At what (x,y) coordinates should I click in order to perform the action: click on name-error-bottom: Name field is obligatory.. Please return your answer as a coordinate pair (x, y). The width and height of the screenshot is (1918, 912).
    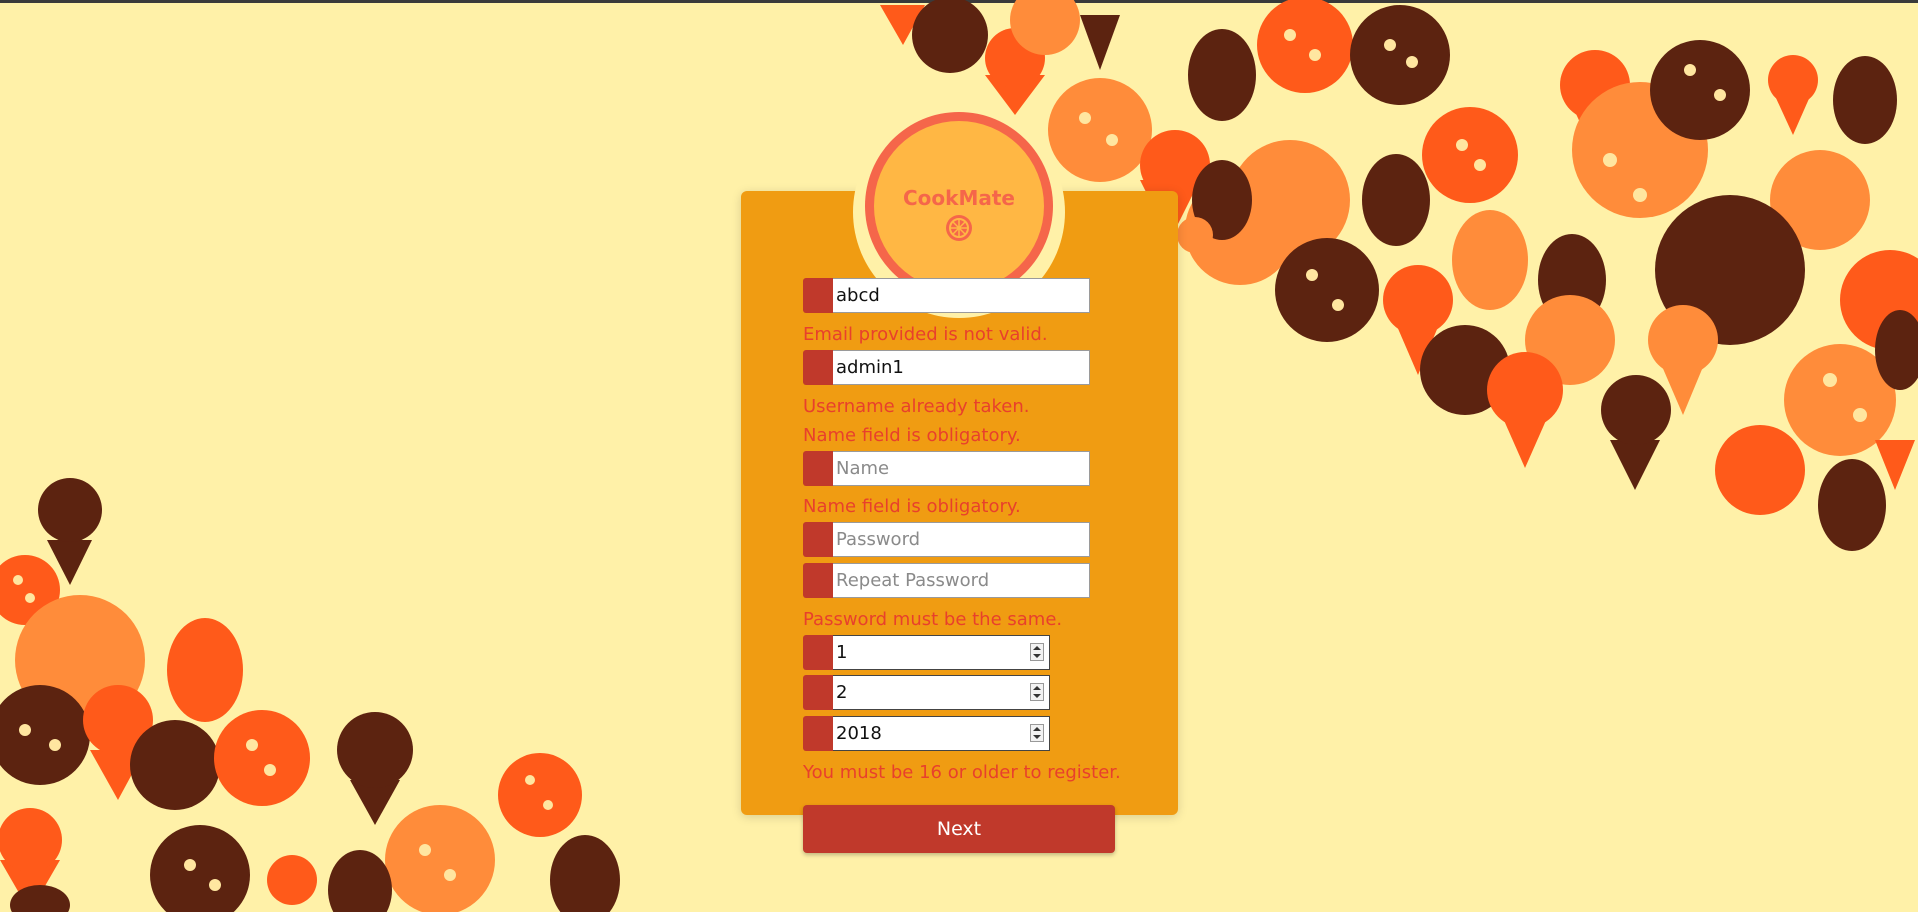
    Looking at the image, I should click on (912, 506).